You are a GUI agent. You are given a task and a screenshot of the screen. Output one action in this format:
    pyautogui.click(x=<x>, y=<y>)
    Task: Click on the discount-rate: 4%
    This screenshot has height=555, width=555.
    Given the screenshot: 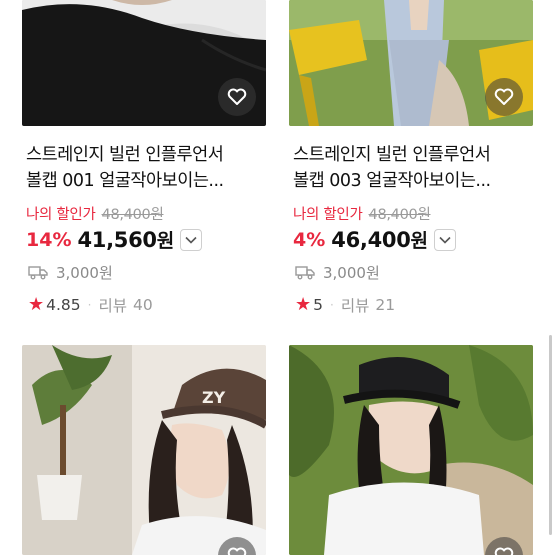 What is the action you would take?
    pyautogui.click(x=309, y=239)
    